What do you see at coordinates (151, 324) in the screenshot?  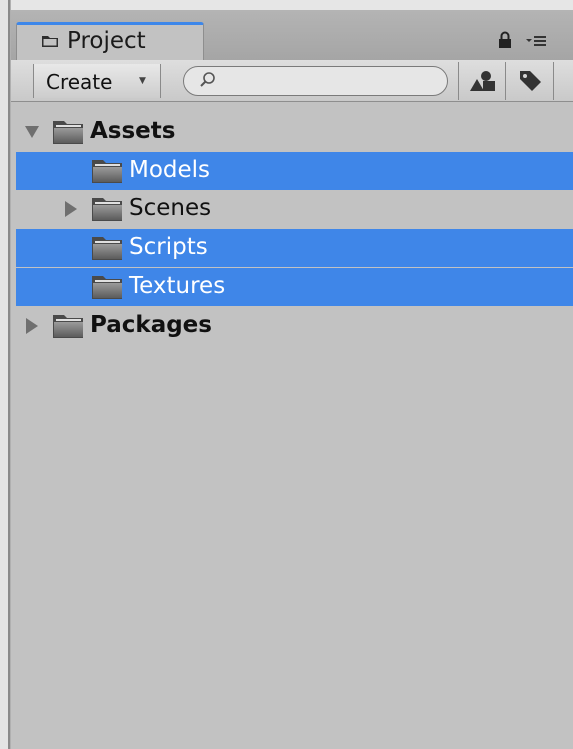 I see `tree-item-label: Packages` at bounding box center [151, 324].